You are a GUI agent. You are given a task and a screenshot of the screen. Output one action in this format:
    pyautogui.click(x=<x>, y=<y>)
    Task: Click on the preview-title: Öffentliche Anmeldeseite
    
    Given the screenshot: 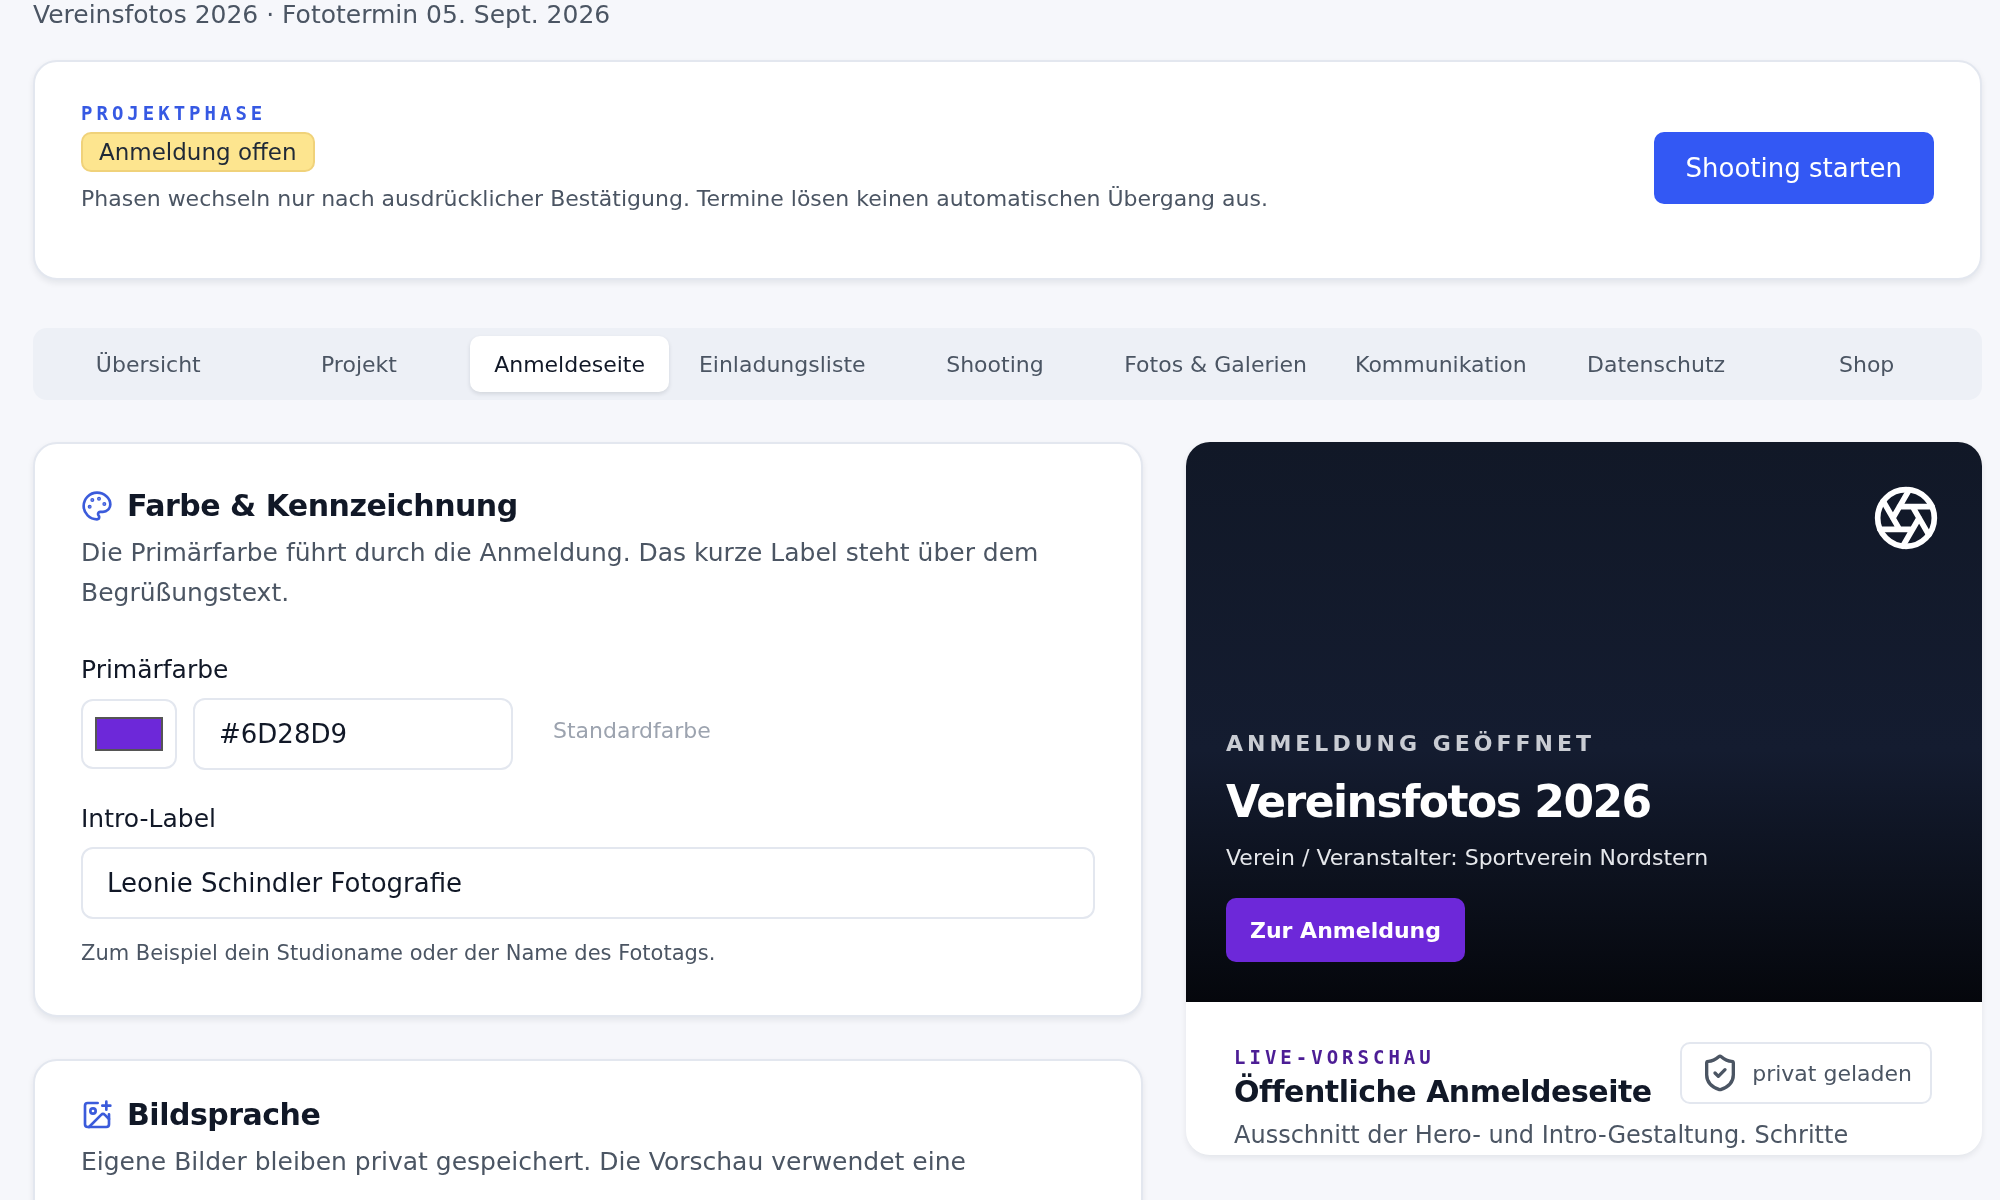 What is the action you would take?
    pyautogui.click(x=1443, y=1091)
    